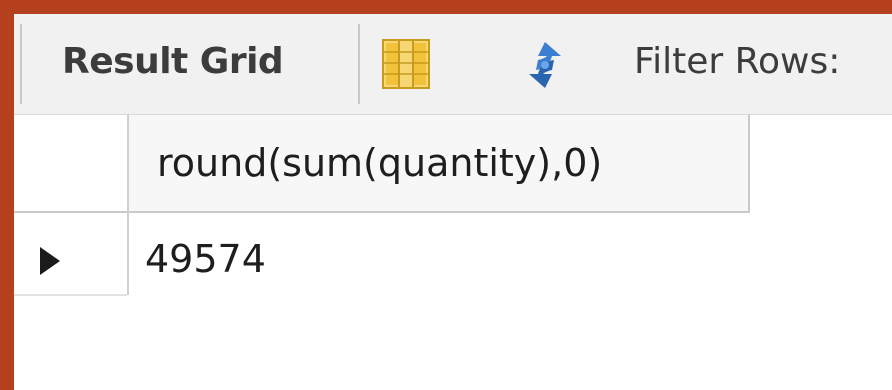  I want to click on grid-columns-icon, so click(406, 64).